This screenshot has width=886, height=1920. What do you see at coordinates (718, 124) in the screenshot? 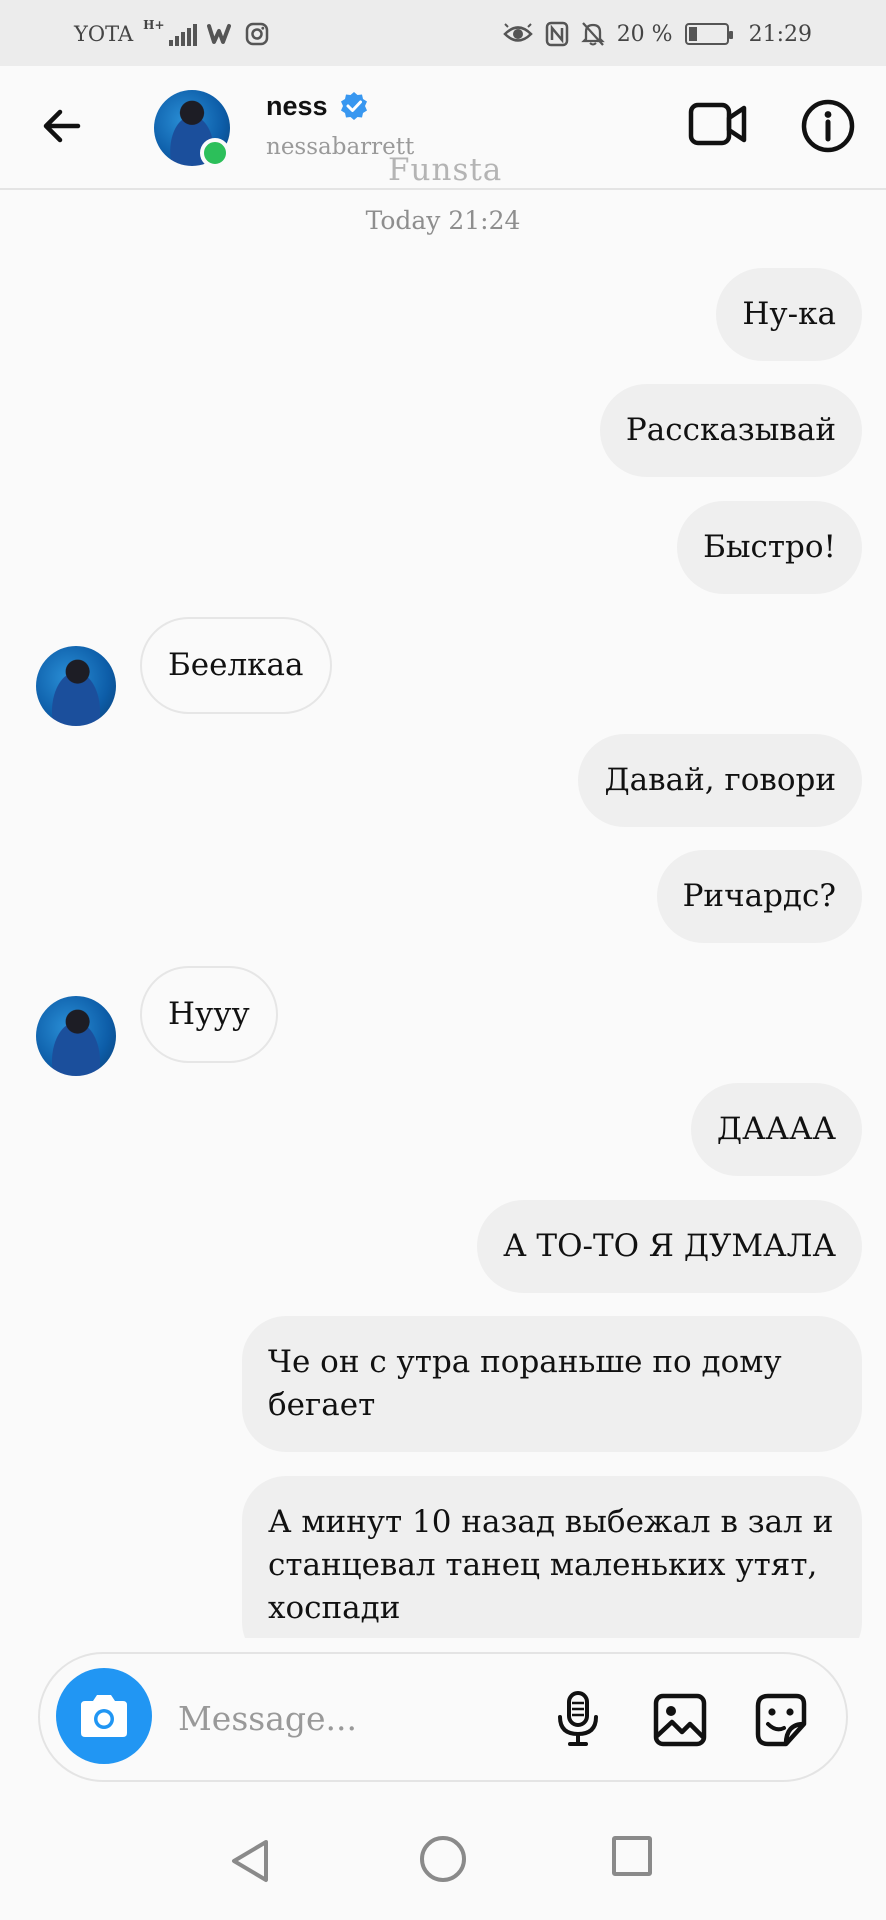
I see `video-call-icon` at bounding box center [718, 124].